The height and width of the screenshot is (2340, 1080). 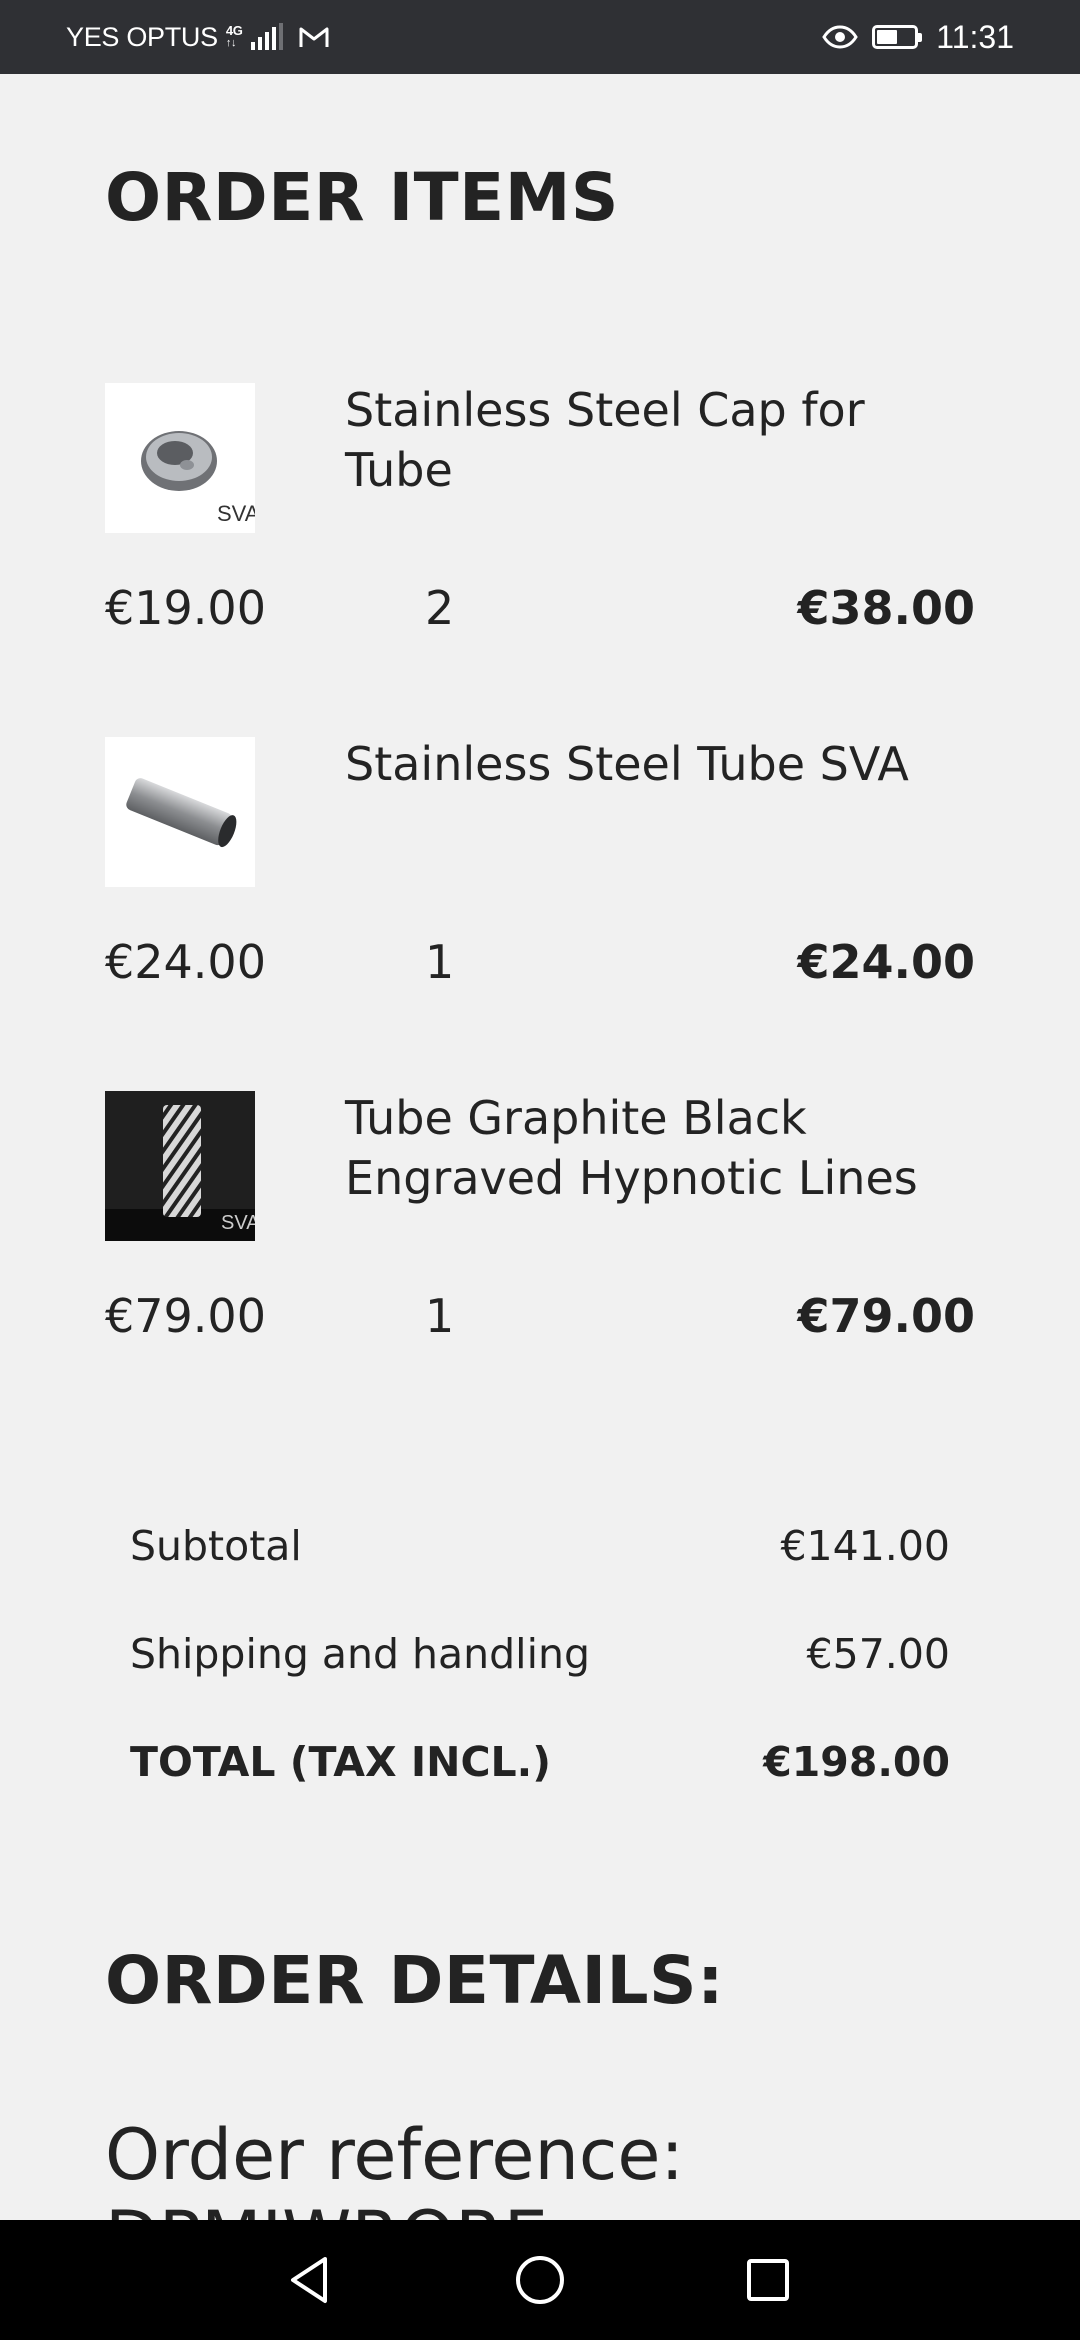 I want to click on network-type: 4G ↑↓, so click(x=234, y=36).